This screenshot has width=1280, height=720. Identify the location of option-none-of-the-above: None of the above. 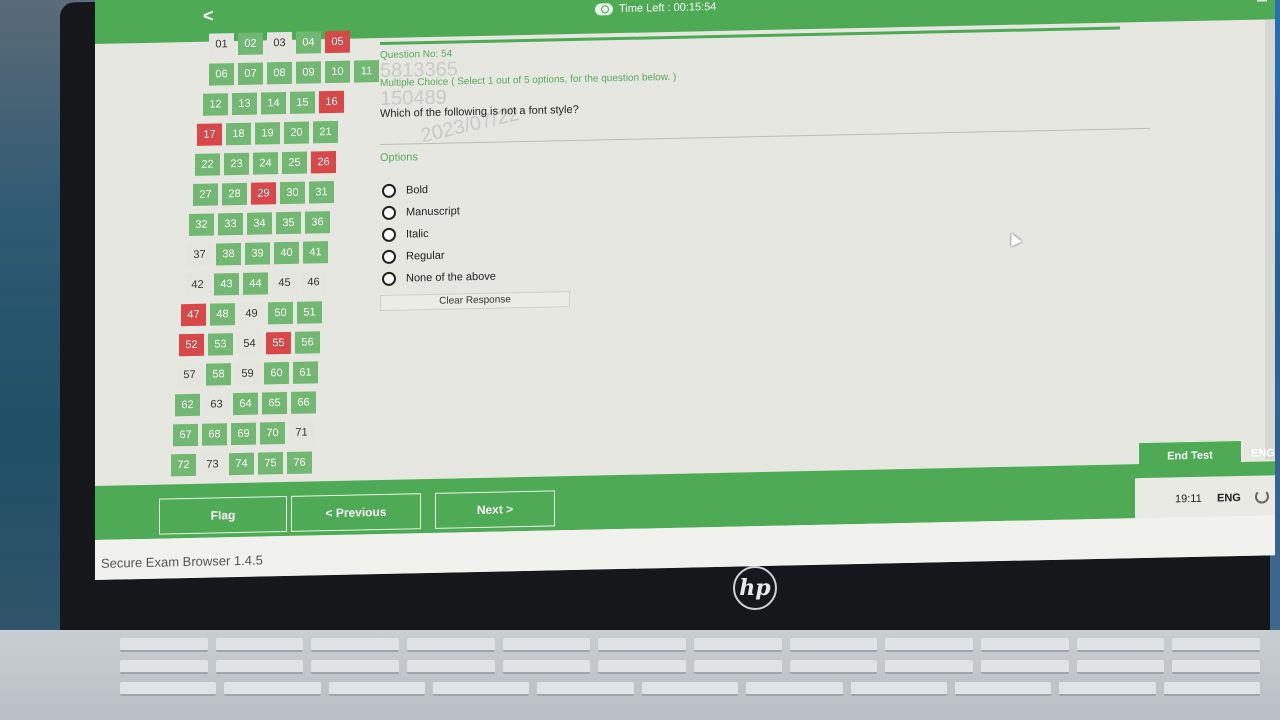
(439, 278).